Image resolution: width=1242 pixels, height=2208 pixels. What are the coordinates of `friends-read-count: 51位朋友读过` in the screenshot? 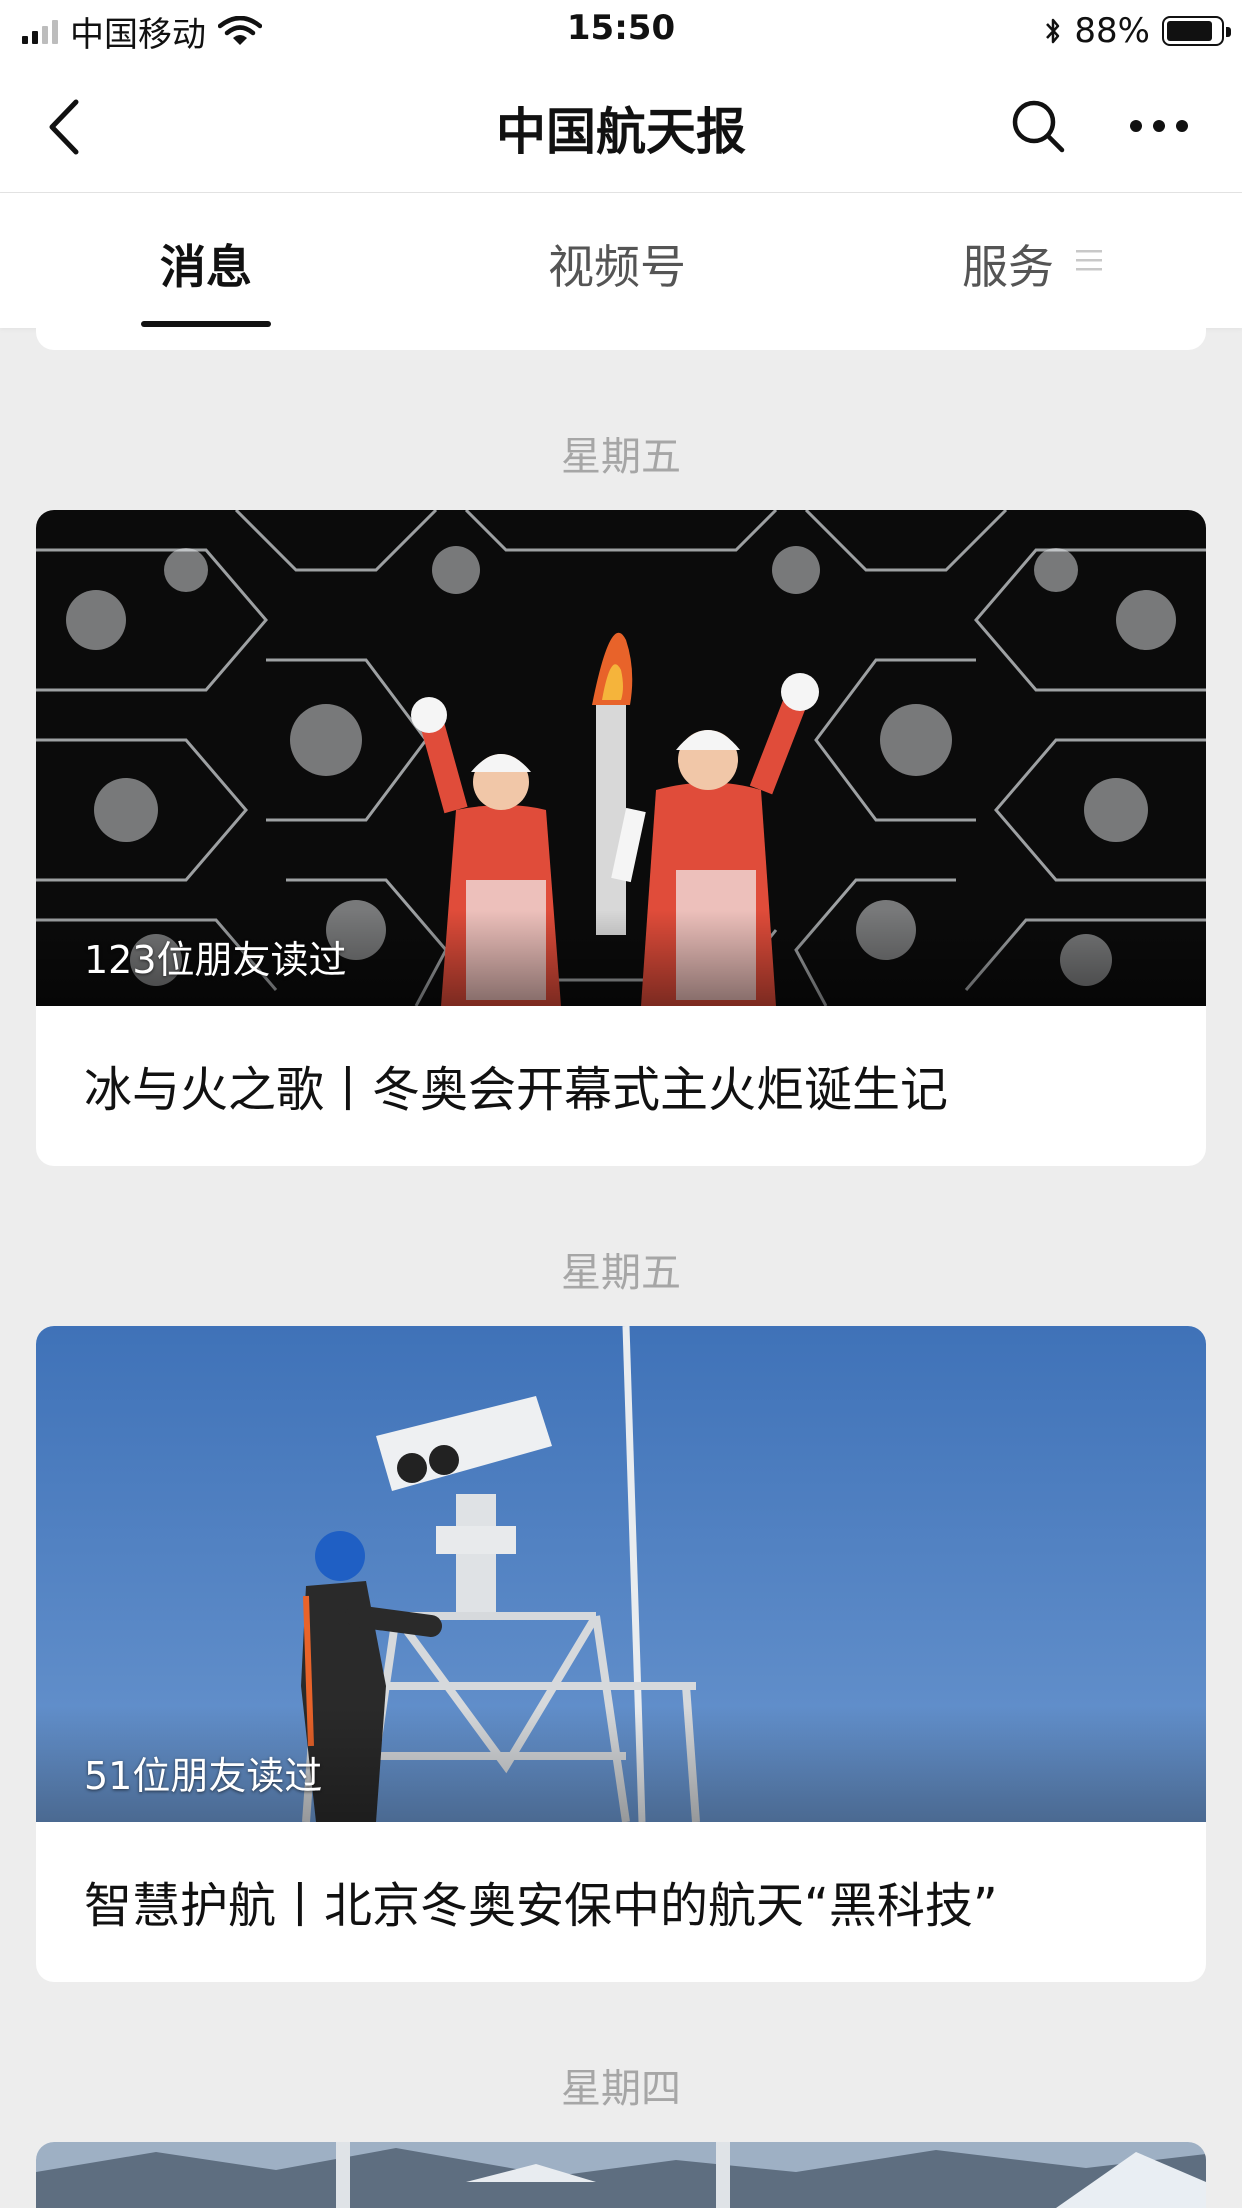 It's located at (203, 1776).